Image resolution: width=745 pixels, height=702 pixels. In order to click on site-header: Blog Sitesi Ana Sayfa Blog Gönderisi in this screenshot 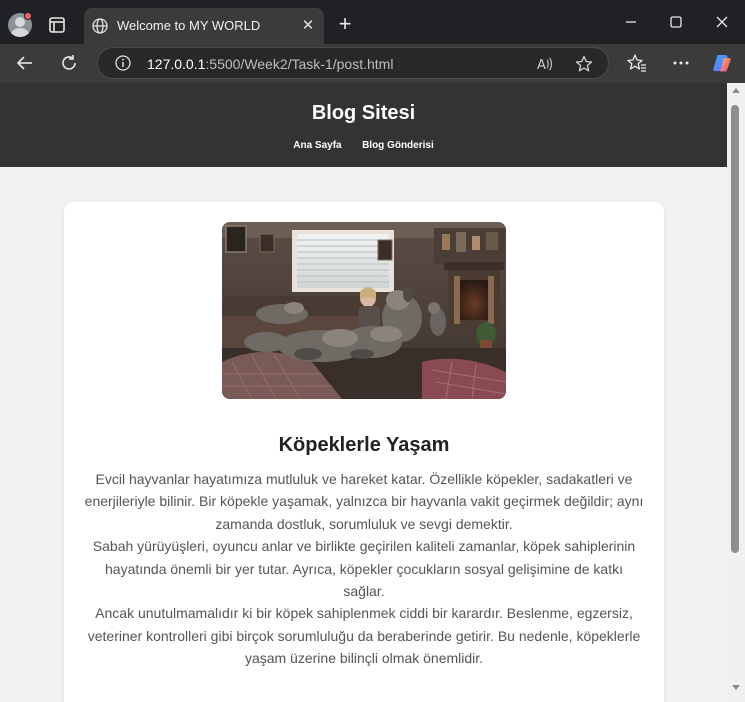, I will do `click(363, 125)`.